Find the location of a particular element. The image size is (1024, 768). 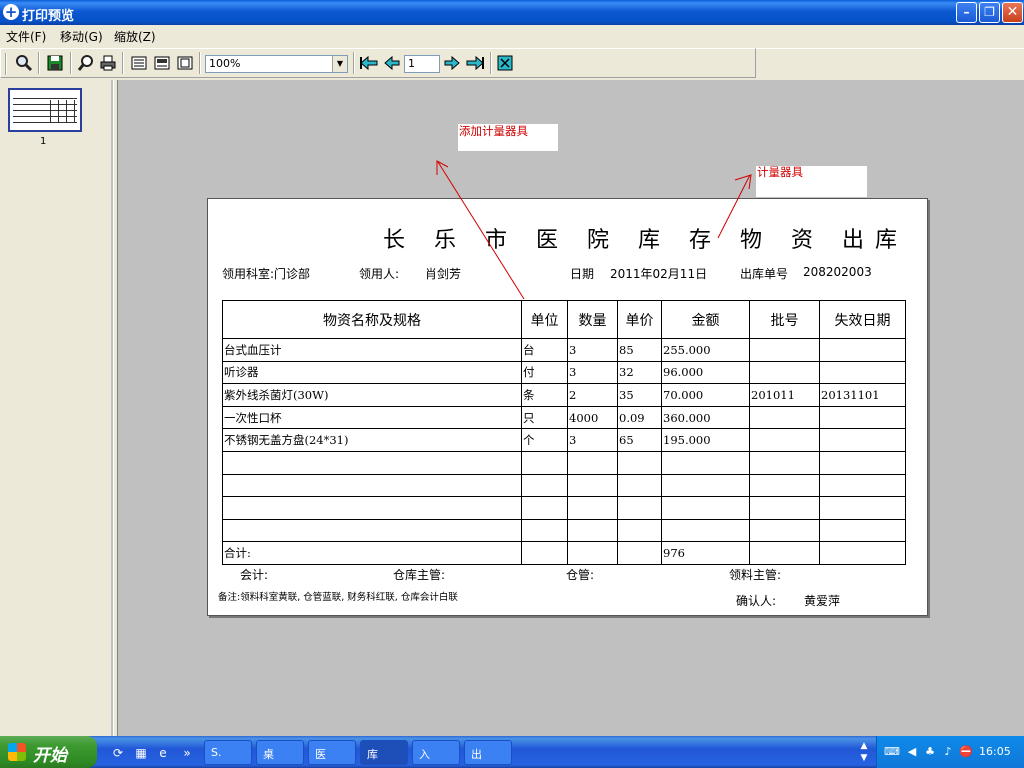

task-button-2: 桌 is located at coordinates (280, 752).